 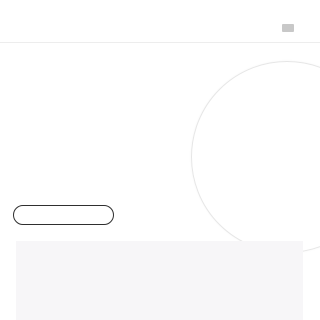 What do you see at coordinates (160, 21) in the screenshot?
I see `top-bar` at bounding box center [160, 21].